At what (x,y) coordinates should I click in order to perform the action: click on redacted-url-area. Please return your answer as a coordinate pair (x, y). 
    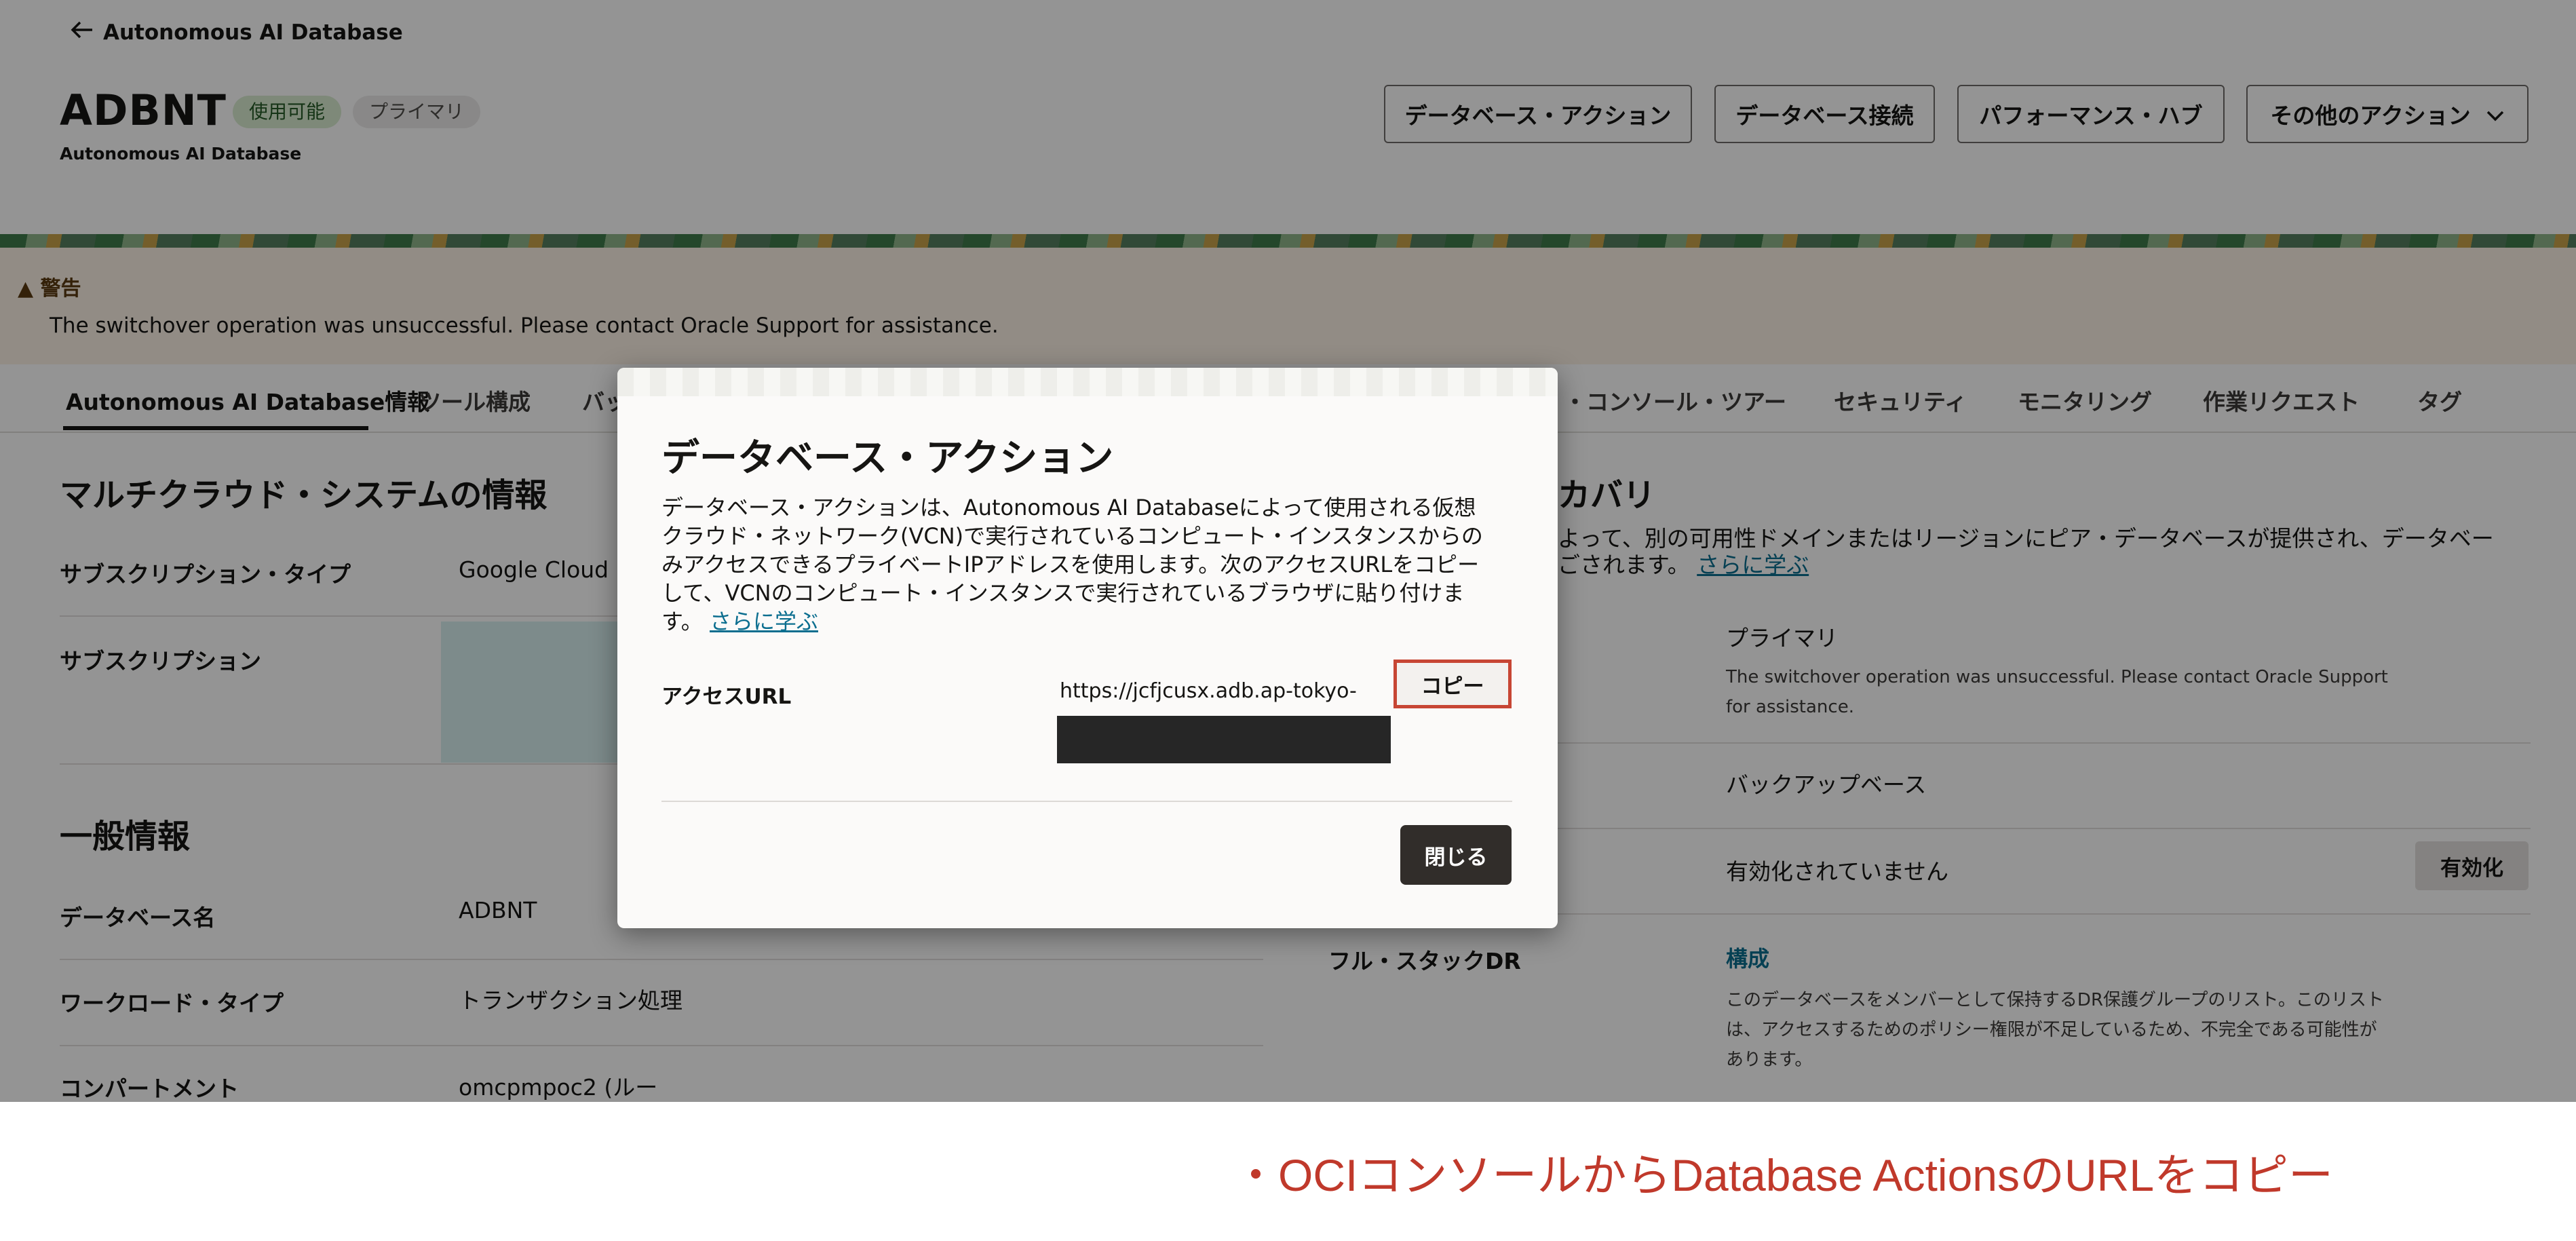
    Looking at the image, I should click on (1224, 739).